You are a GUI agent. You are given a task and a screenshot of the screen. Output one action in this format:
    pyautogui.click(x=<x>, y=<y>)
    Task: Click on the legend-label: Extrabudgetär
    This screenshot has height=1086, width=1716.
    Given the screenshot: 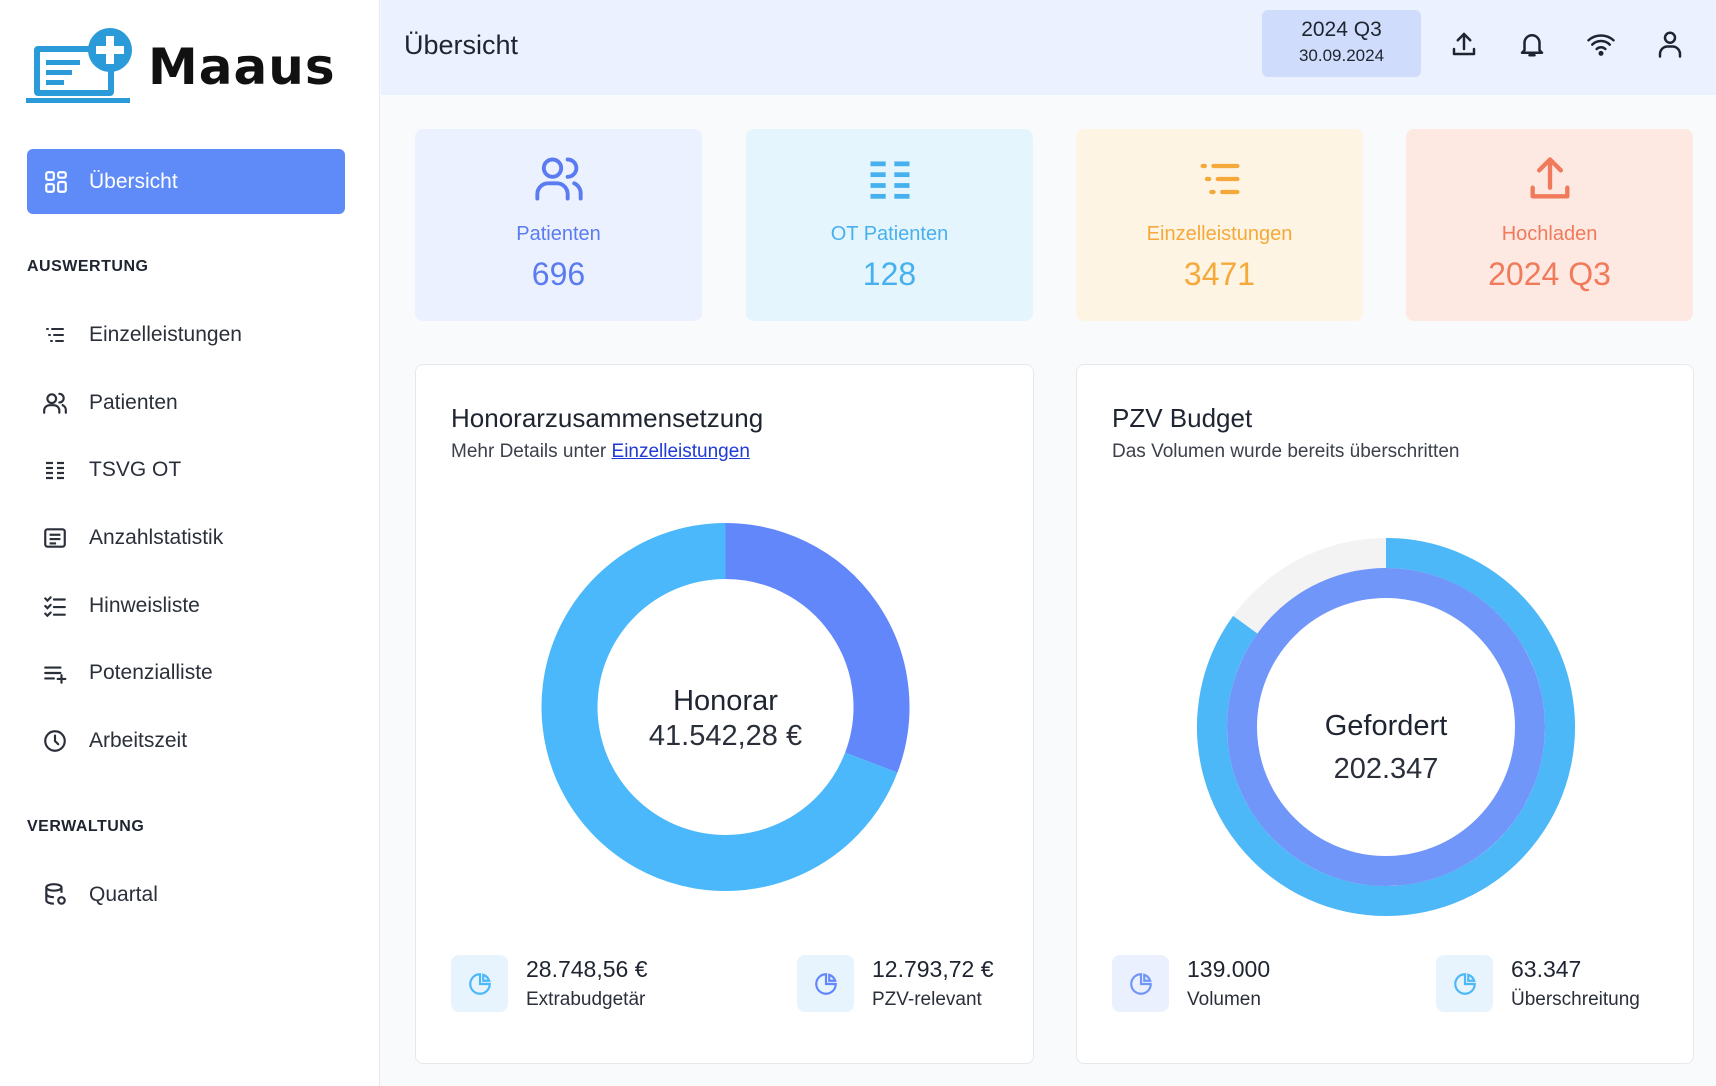 What is the action you would take?
    pyautogui.click(x=586, y=999)
    